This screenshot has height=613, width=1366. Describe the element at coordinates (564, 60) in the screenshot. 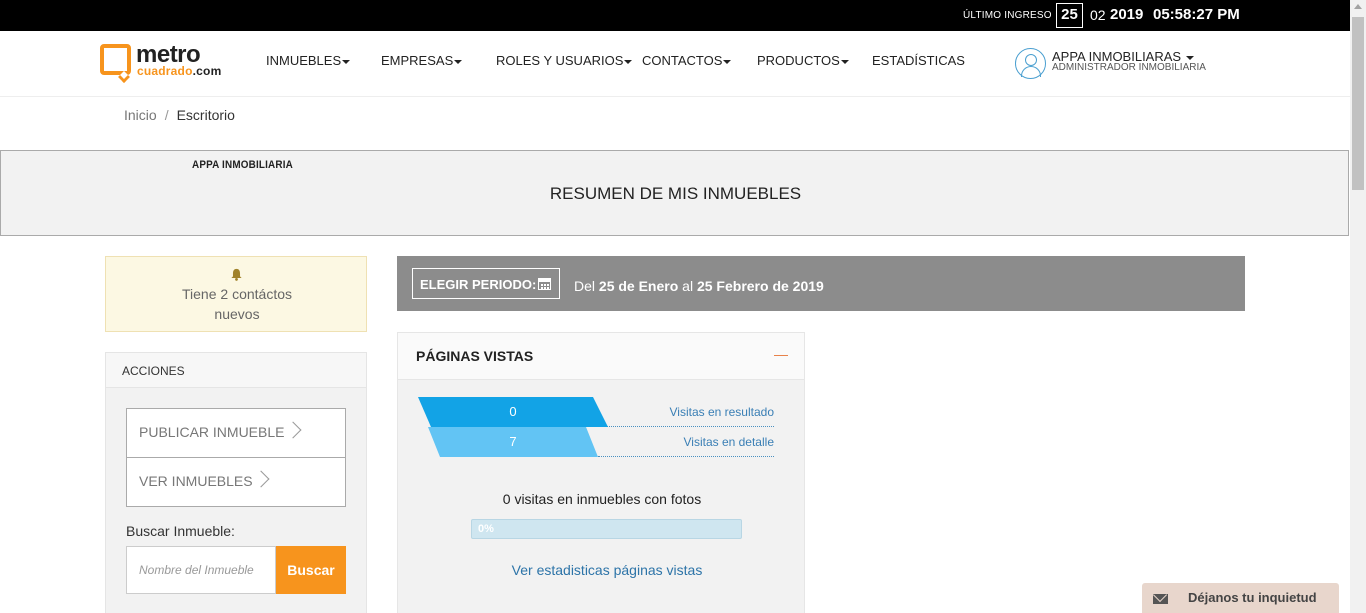

I see `nav-roles-usuarios: ROLES Y USUARIOS` at that location.